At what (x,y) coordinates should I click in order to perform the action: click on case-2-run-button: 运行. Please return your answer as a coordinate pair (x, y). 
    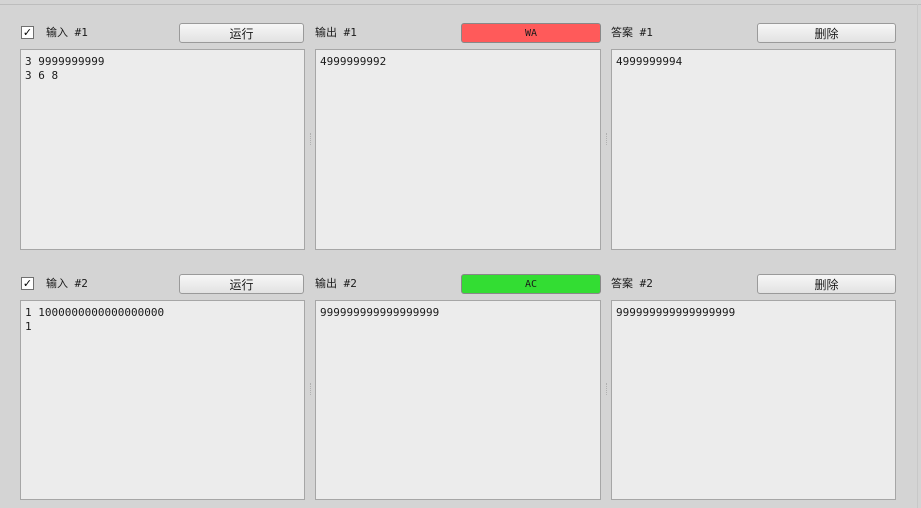
    Looking at the image, I should click on (241, 284).